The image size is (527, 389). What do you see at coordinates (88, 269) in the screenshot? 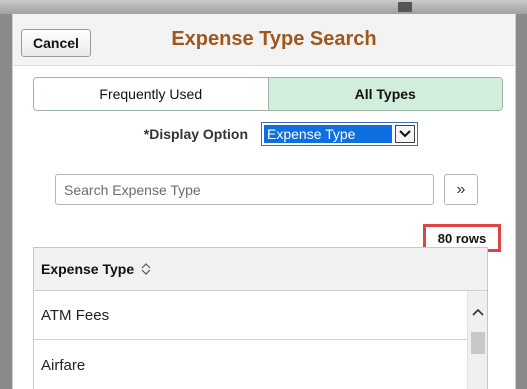
I see `column-header-label: Expense Type` at bounding box center [88, 269].